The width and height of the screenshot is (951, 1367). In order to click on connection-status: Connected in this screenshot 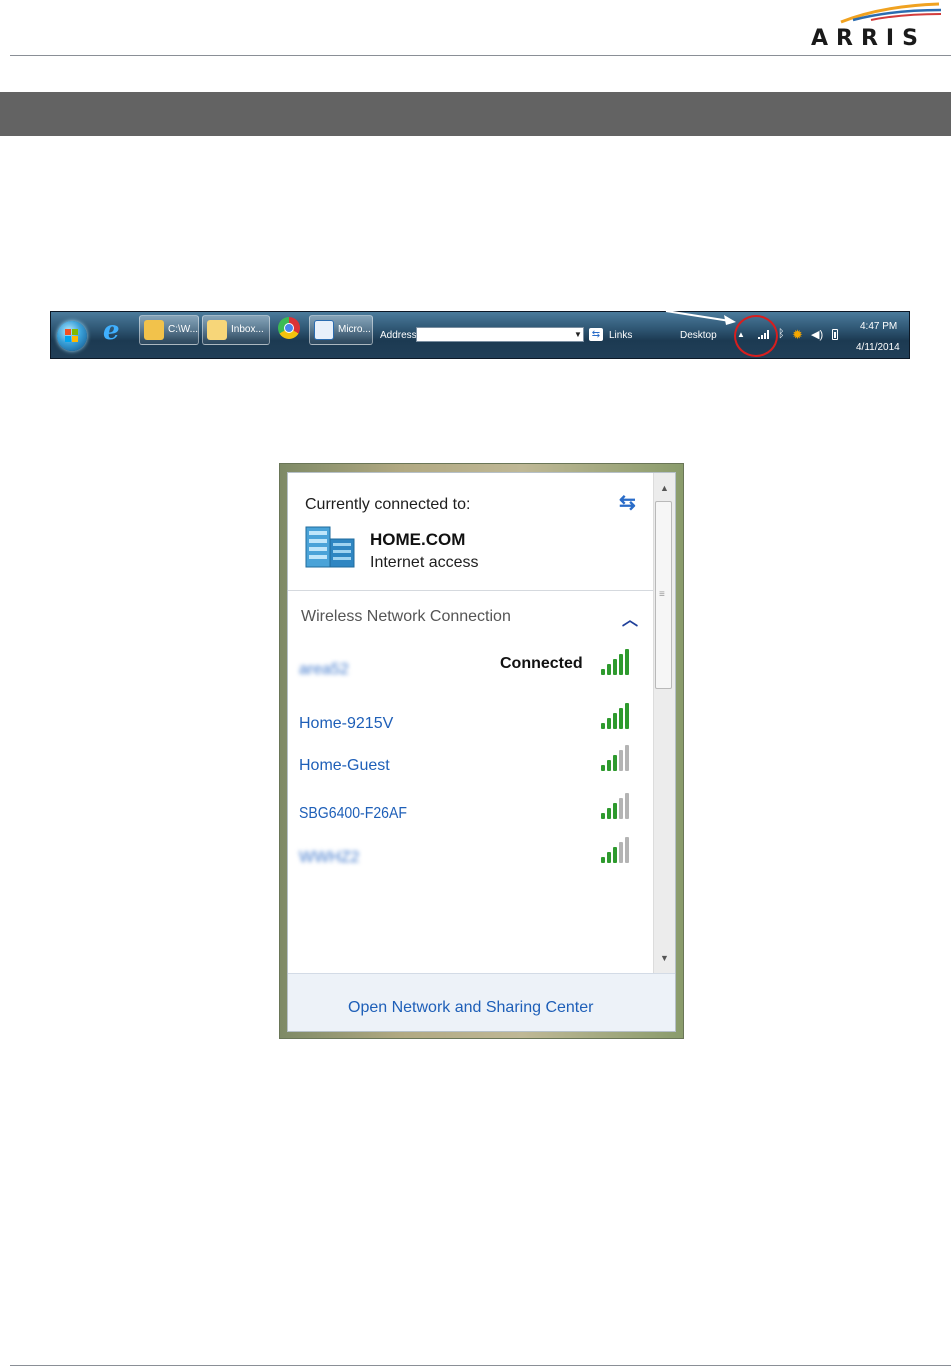, I will do `click(541, 663)`.